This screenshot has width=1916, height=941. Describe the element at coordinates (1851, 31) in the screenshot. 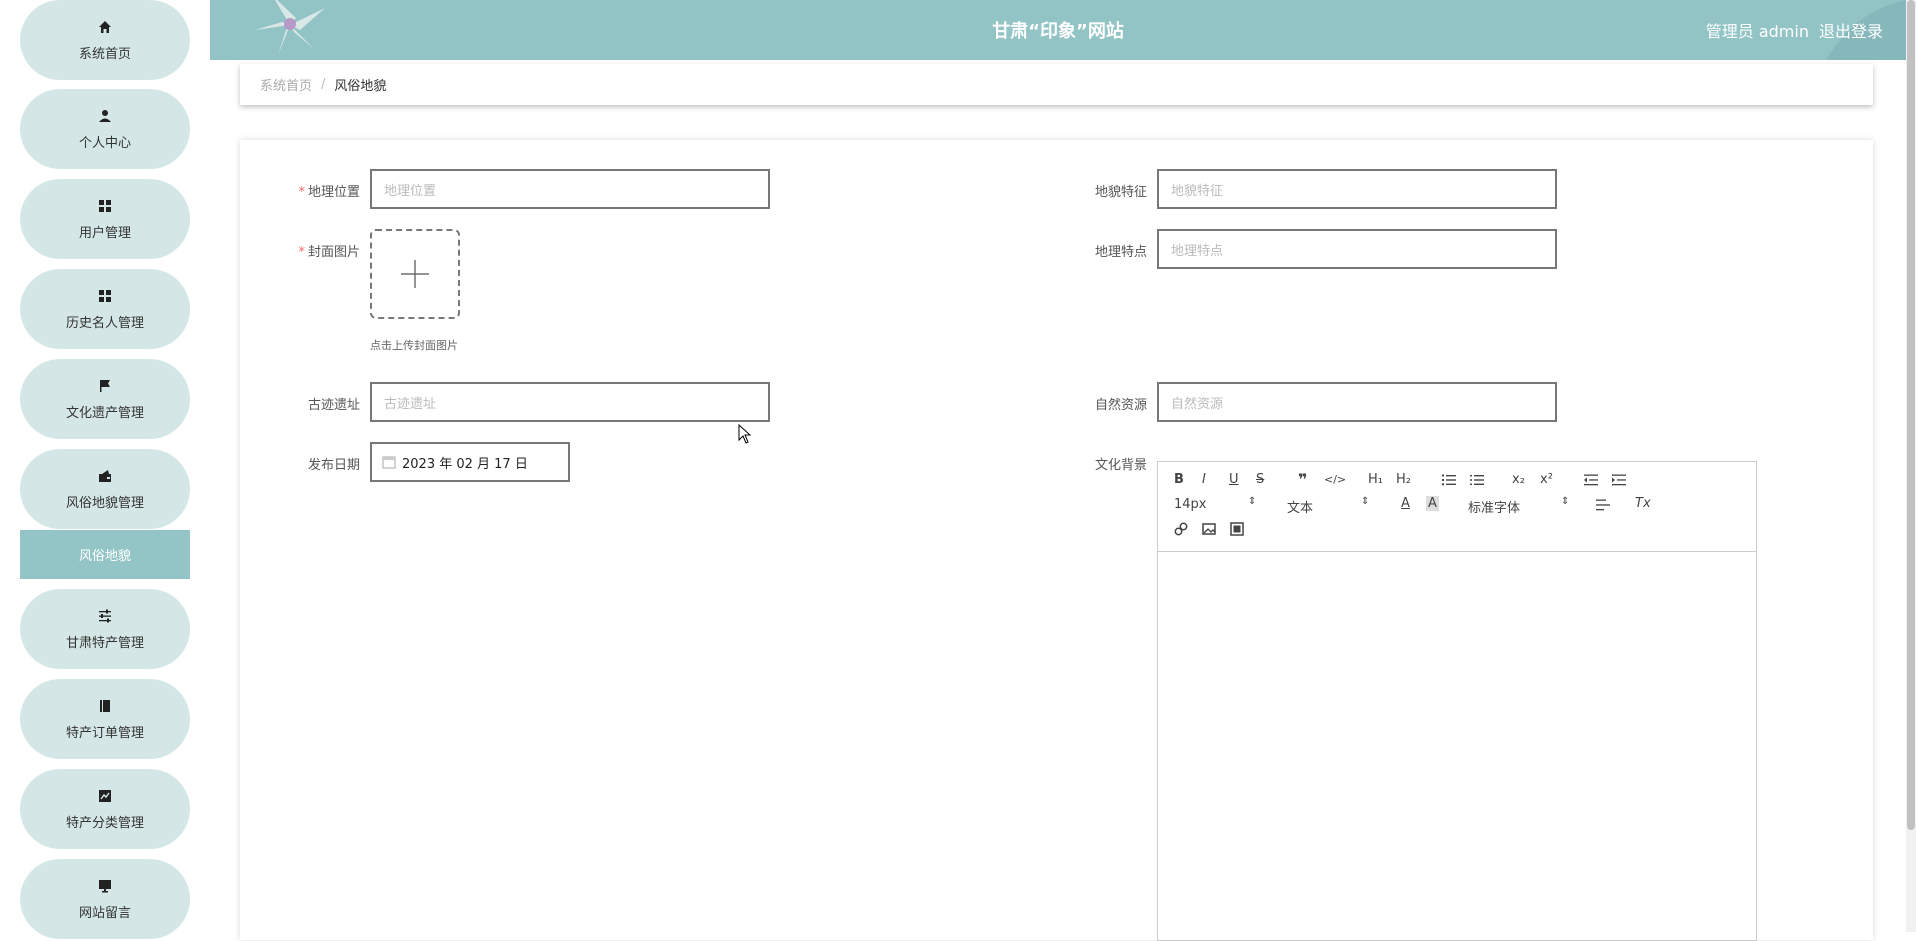

I see `logout-link: 退出登录` at that location.